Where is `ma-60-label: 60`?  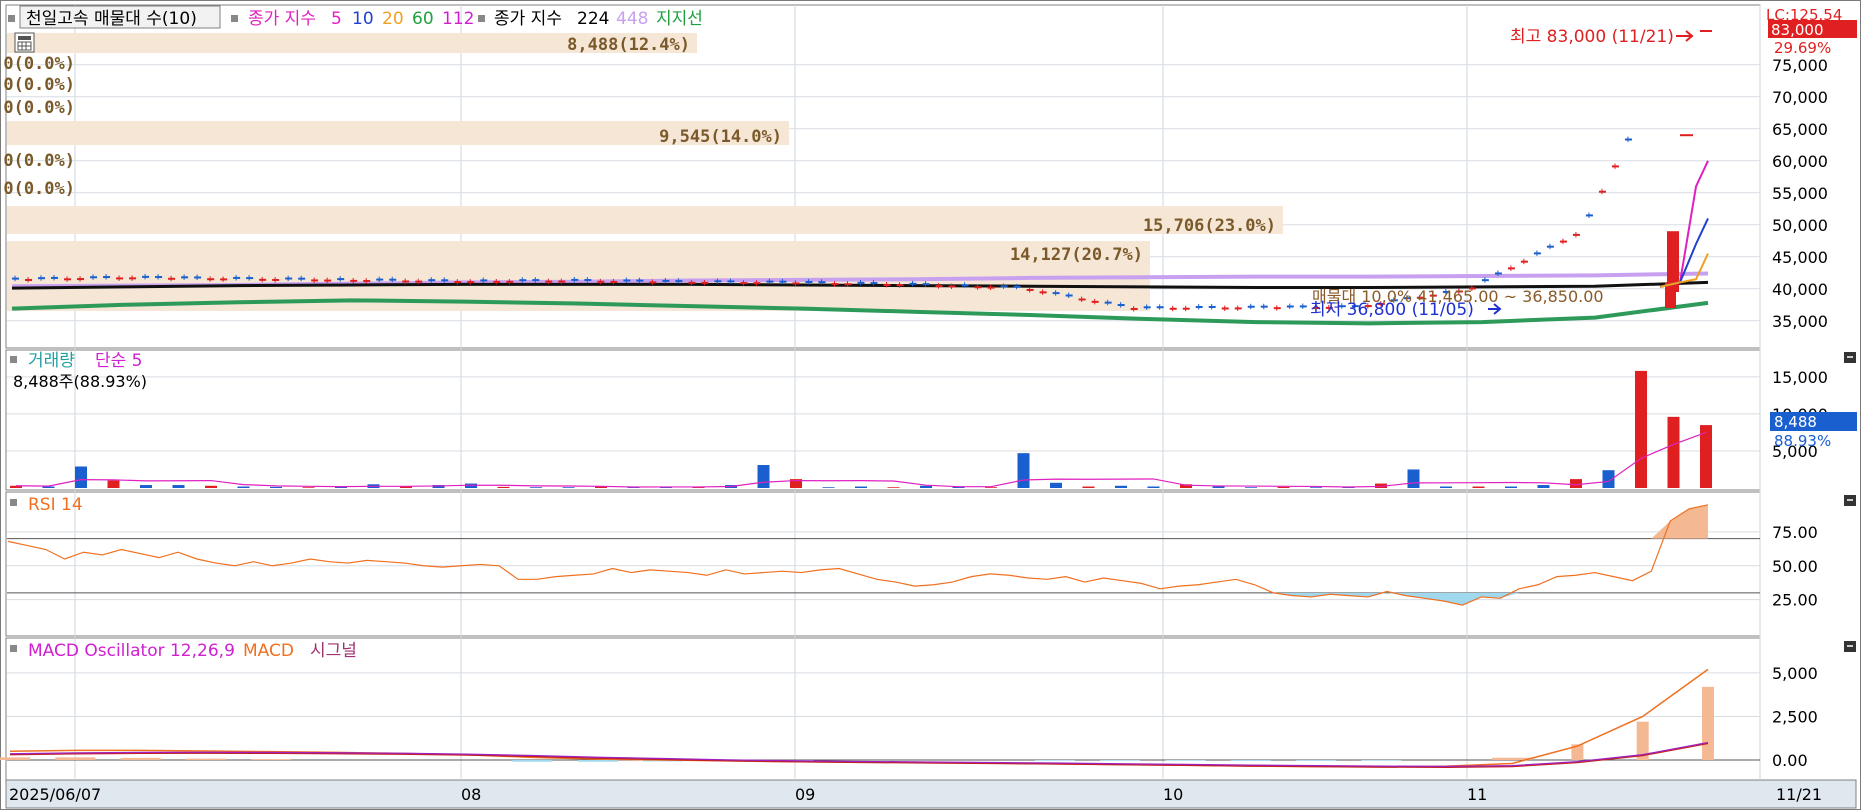 ma-60-label: 60 is located at coordinates (423, 19).